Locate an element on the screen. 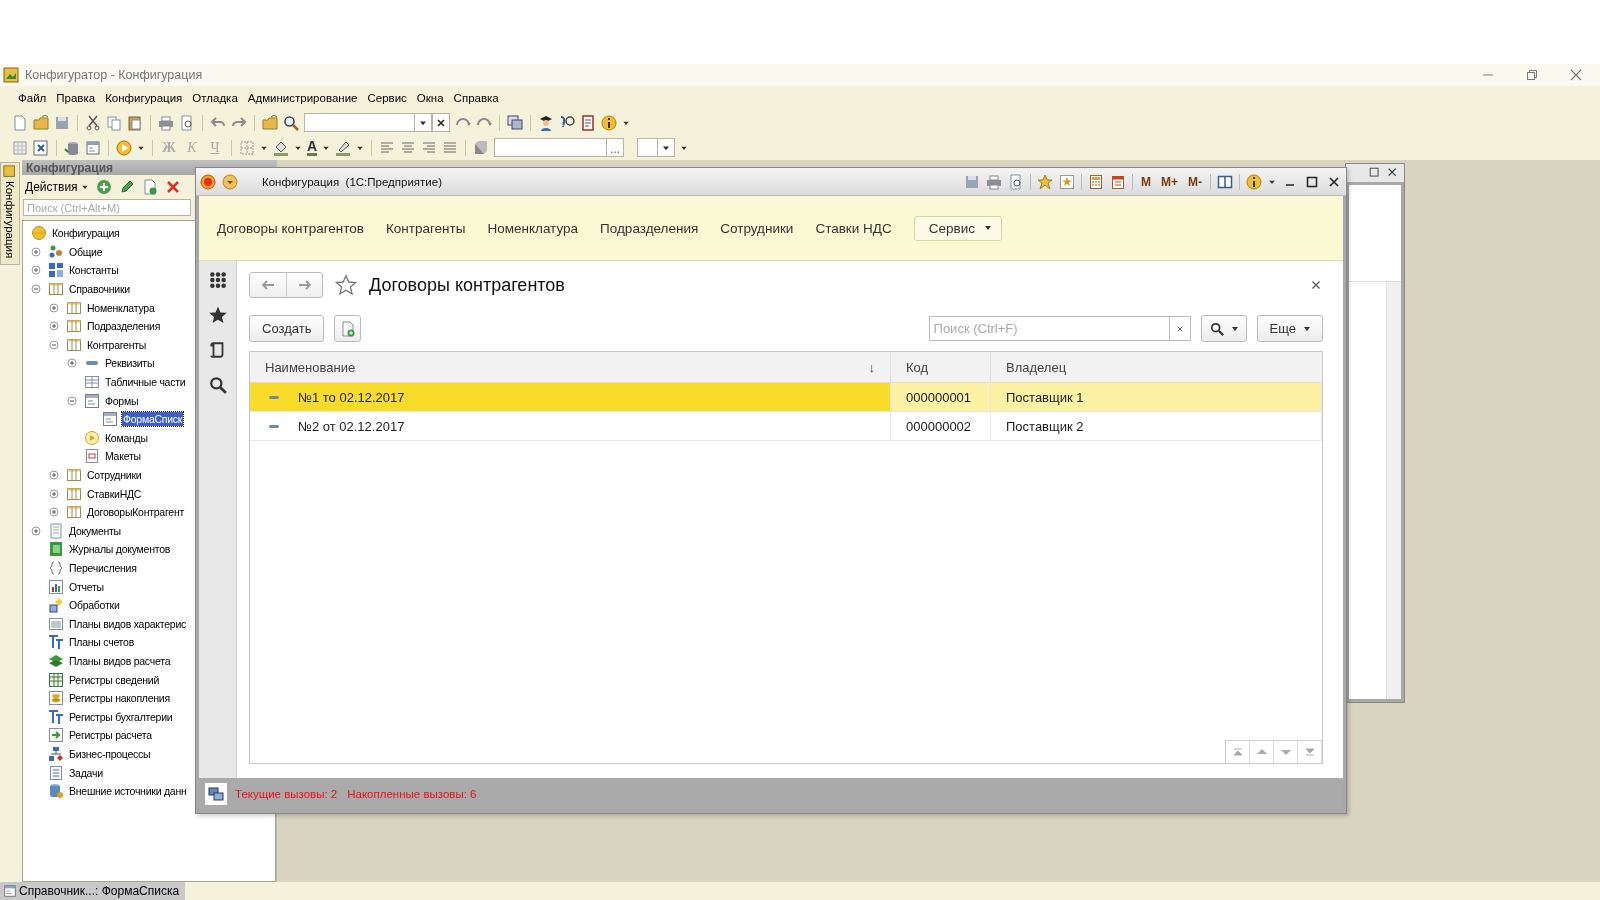 This screenshot has width=1600, height=900. column-header: Владелец is located at coordinates (1156, 367).